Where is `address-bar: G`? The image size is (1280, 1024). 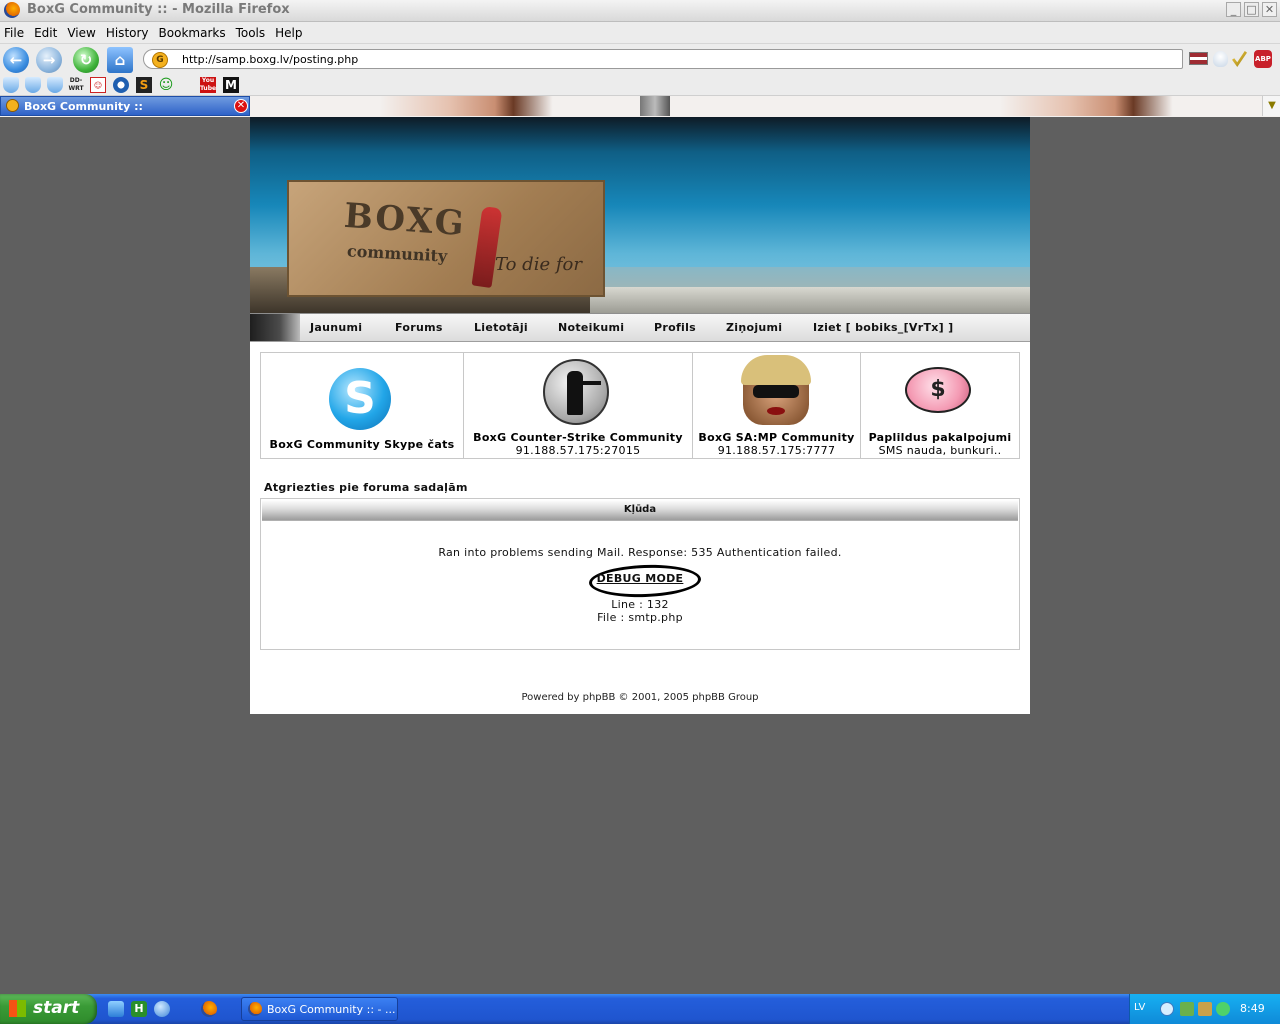
address-bar: G is located at coordinates (663, 59).